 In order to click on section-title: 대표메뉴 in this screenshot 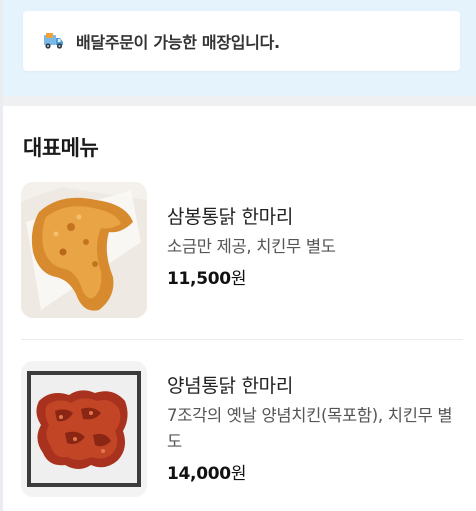, I will do `click(61, 148)`.